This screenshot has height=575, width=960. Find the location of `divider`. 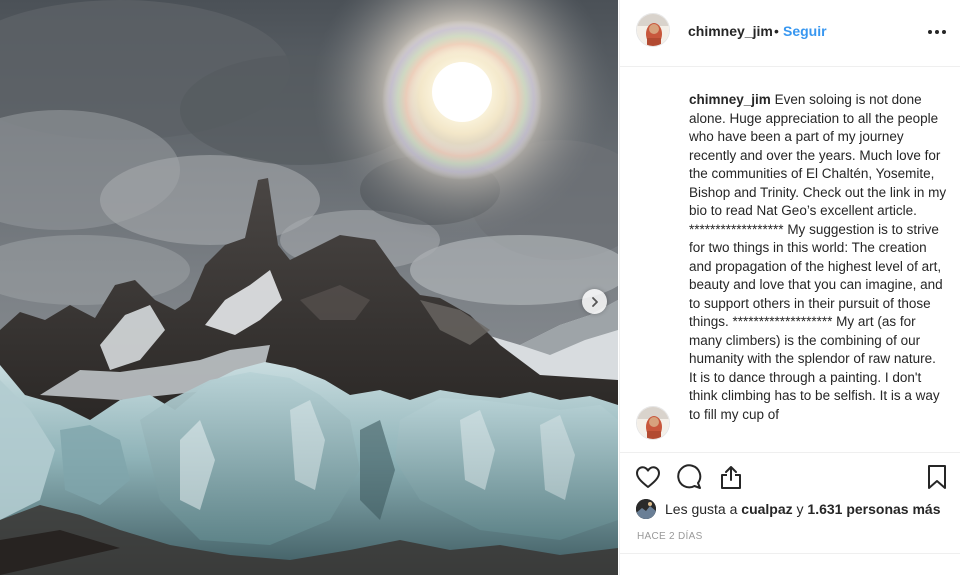

divider is located at coordinates (790, 553).